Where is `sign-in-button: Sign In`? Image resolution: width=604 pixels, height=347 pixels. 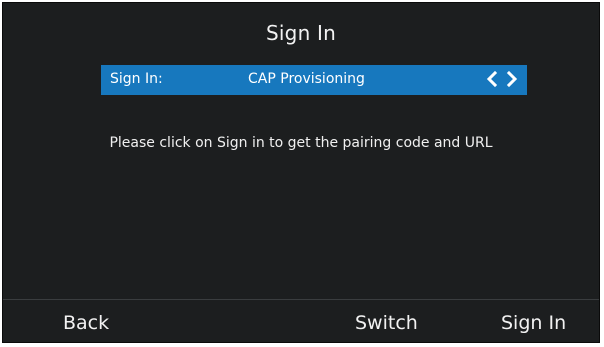 sign-in-button: Sign In is located at coordinates (533, 323).